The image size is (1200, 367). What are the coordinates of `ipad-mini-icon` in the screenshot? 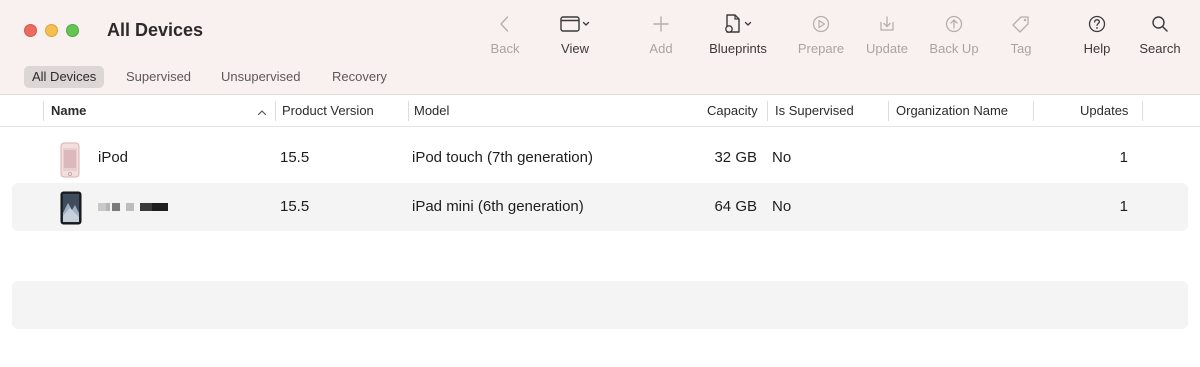 It's located at (71, 210).